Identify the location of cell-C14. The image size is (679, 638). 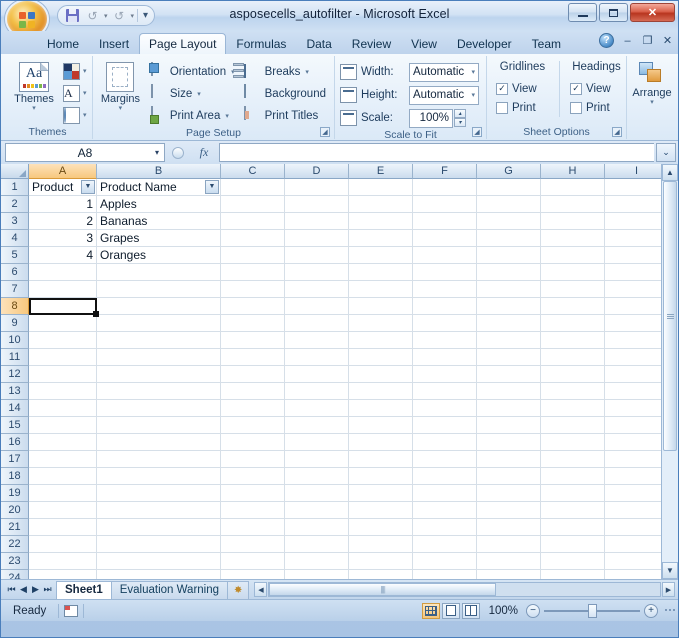
(253, 408).